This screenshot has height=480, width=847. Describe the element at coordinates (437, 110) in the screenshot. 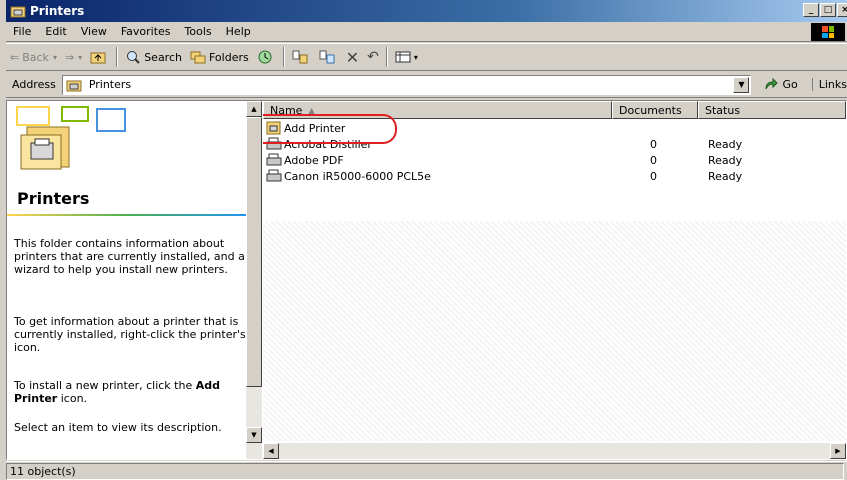

I see `column-header-name: Name ▲` at that location.